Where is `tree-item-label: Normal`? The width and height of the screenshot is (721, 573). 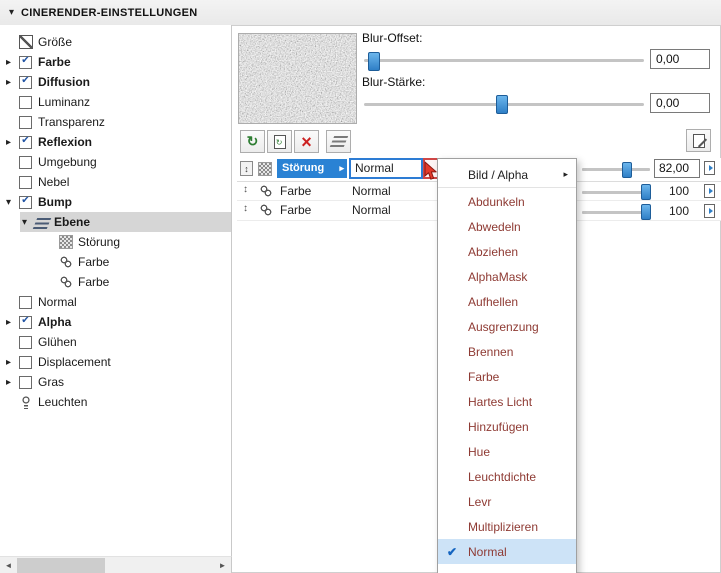 tree-item-label: Normal is located at coordinates (57, 302).